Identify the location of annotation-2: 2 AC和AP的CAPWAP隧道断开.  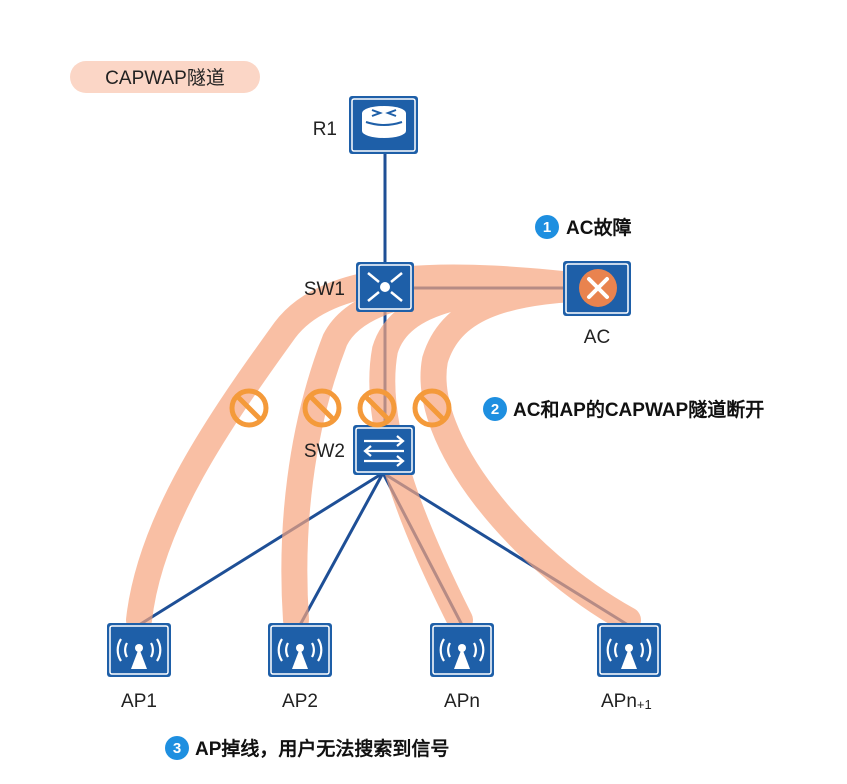
(623, 409).